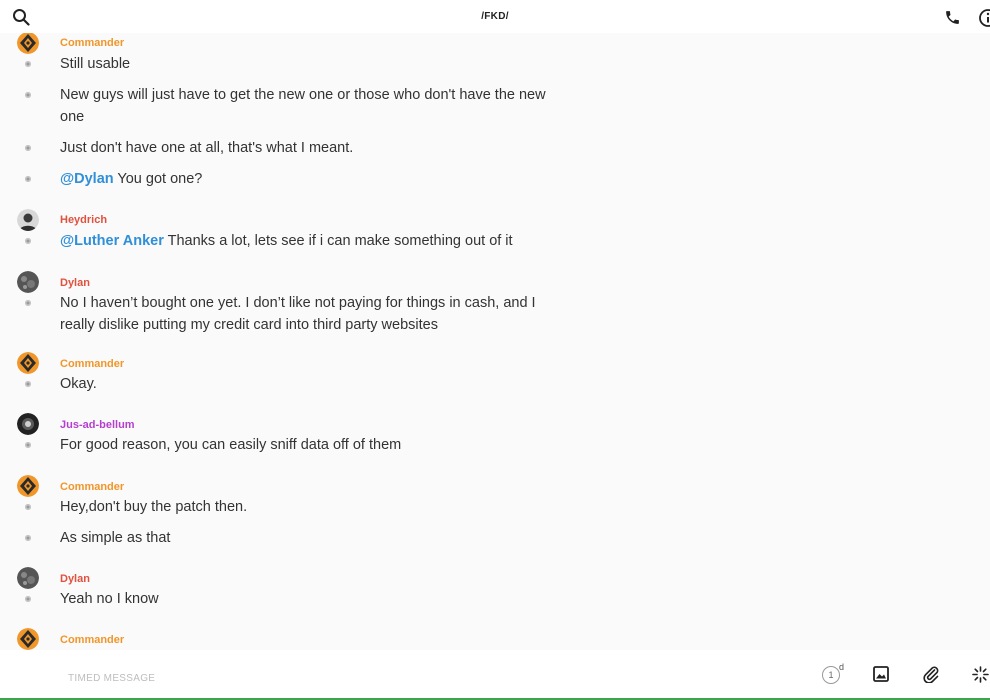 This screenshot has height=700, width=990. What do you see at coordinates (131, 179) in the screenshot?
I see `message-text: @Dylan You got one?` at bounding box center [131, 179].